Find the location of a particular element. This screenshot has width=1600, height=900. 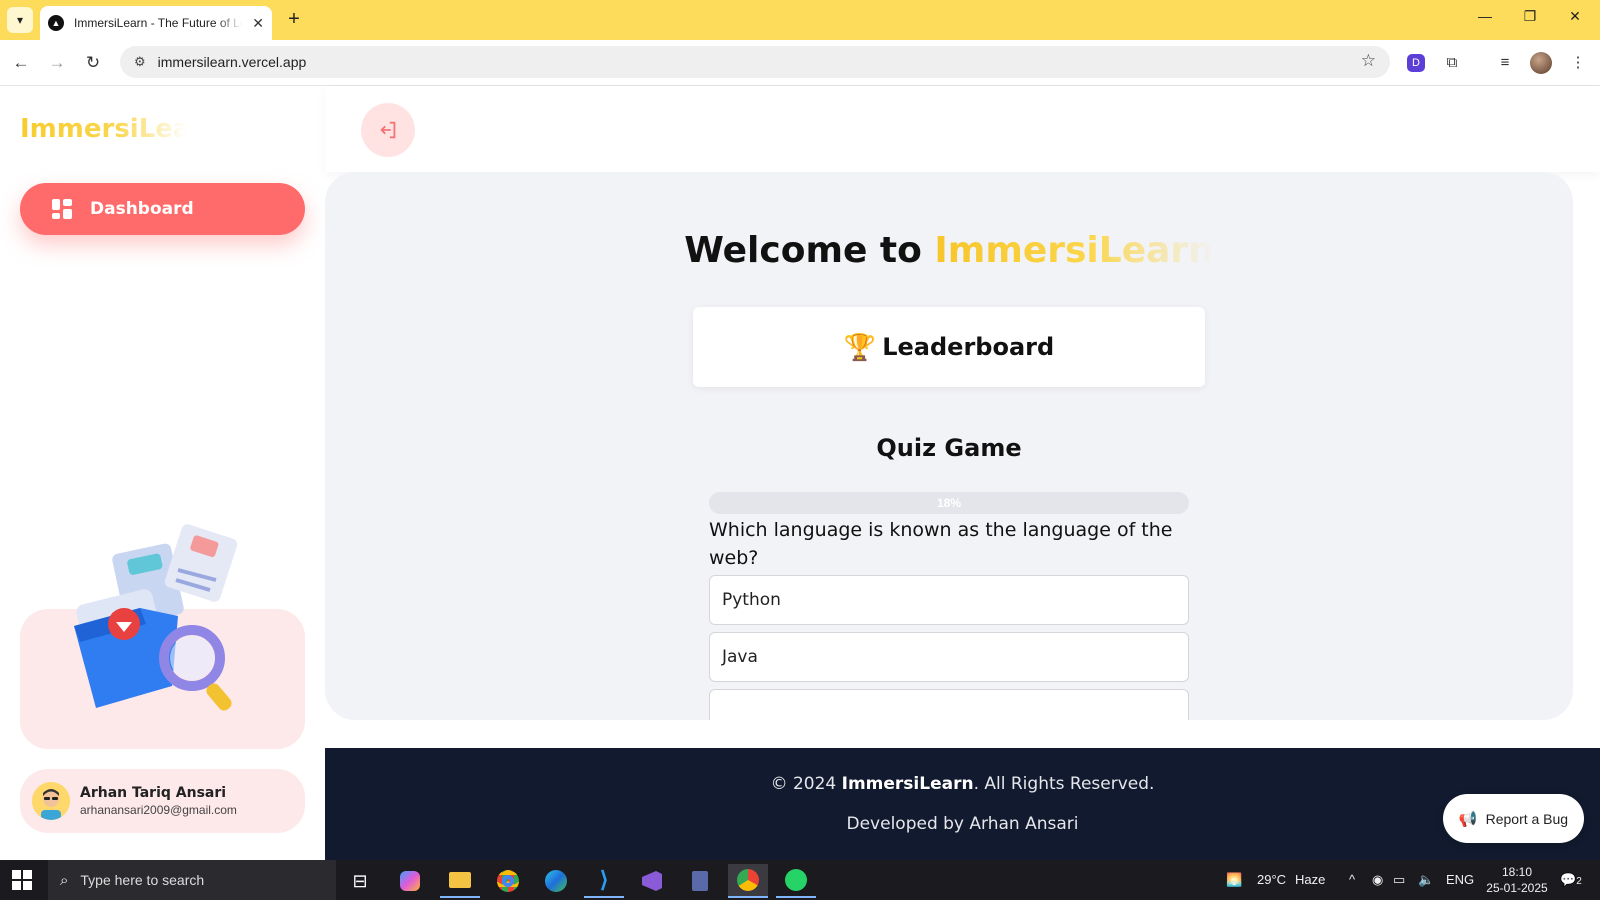

meet-now-icon: ◉ is located at coordinates (1377, 880).